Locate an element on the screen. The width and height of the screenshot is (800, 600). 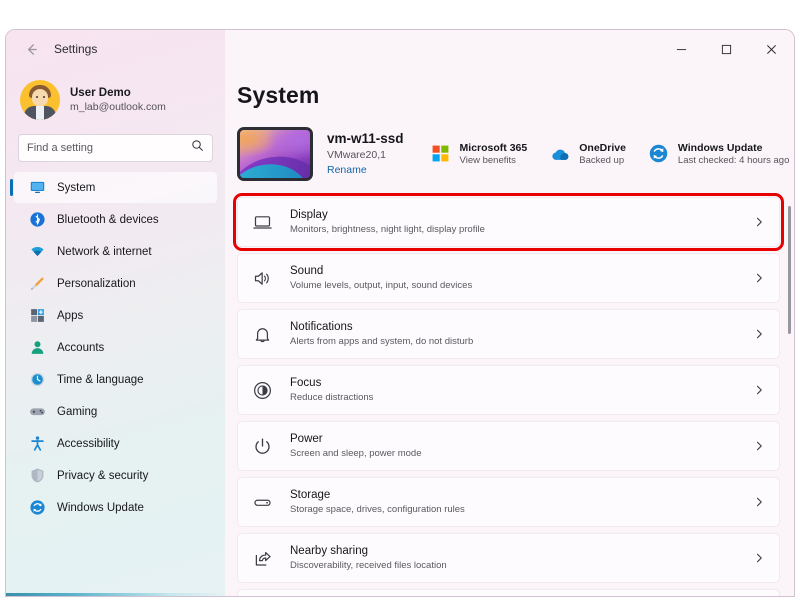
window-title: Settings is located at coordinates (76, 49).